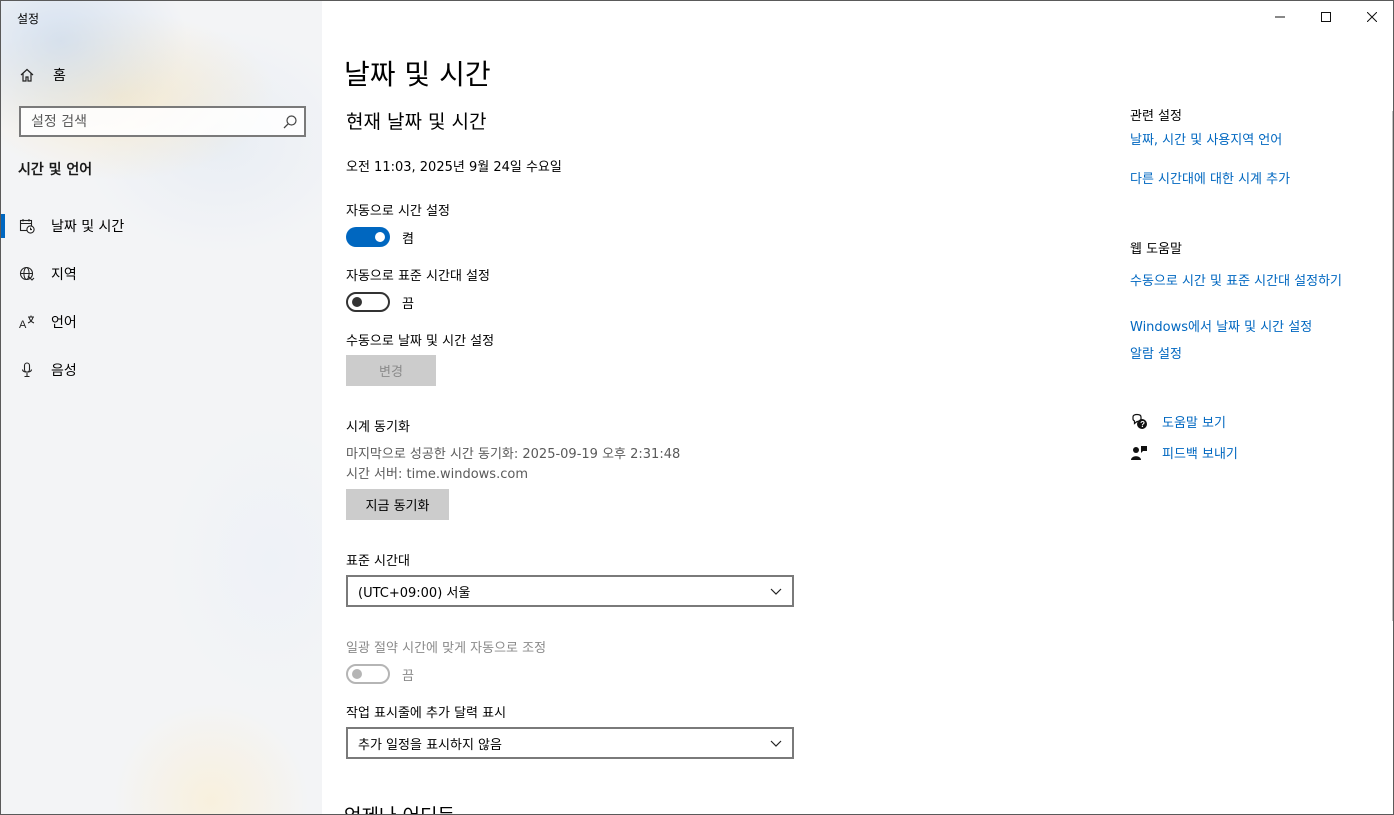 The width and height of the screenshot is (1394, 815). I want to click on close-button, so click(1371, 17).